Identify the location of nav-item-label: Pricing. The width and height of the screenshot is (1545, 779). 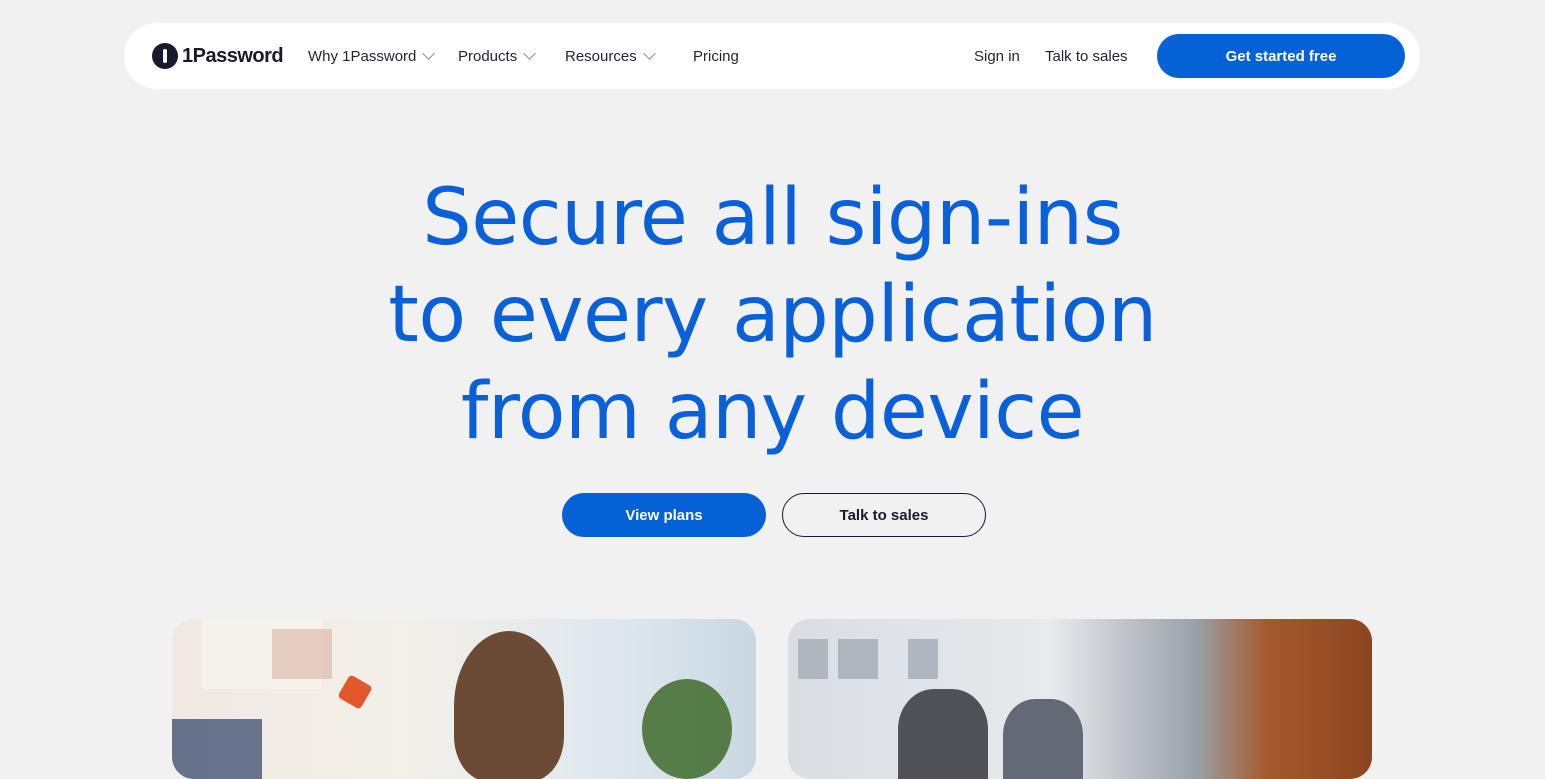
(716, 56).